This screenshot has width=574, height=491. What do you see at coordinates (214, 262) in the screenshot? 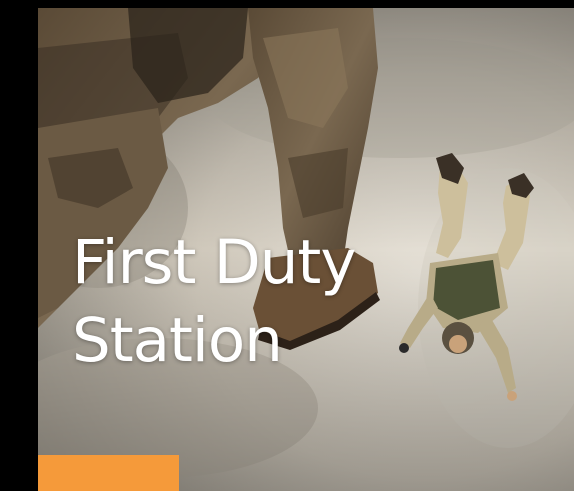
I see `title-line-1: First Duty` at bounding box center [214, 262].